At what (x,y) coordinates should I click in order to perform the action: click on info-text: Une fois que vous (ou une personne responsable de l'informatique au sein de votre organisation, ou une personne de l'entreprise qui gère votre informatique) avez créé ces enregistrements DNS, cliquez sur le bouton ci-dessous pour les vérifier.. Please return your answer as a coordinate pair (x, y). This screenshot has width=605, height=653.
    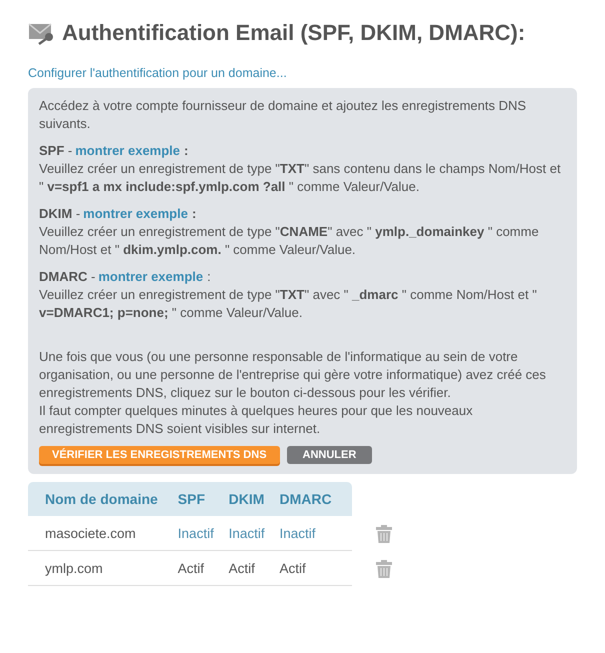
    Looking at the image, I should click on (293, 375).